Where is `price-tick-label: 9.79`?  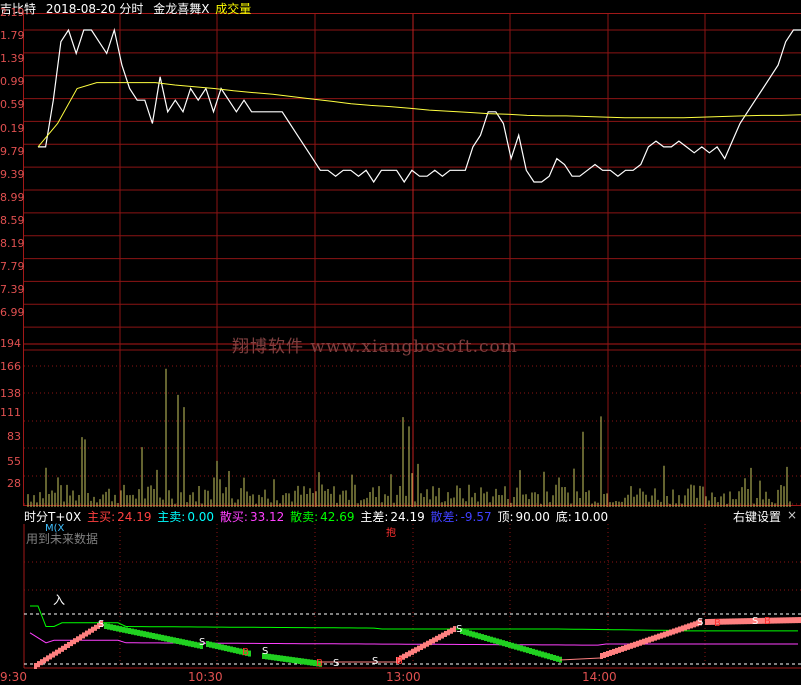
price-tick-label: 9.79 is located at coordinates (12, 151).